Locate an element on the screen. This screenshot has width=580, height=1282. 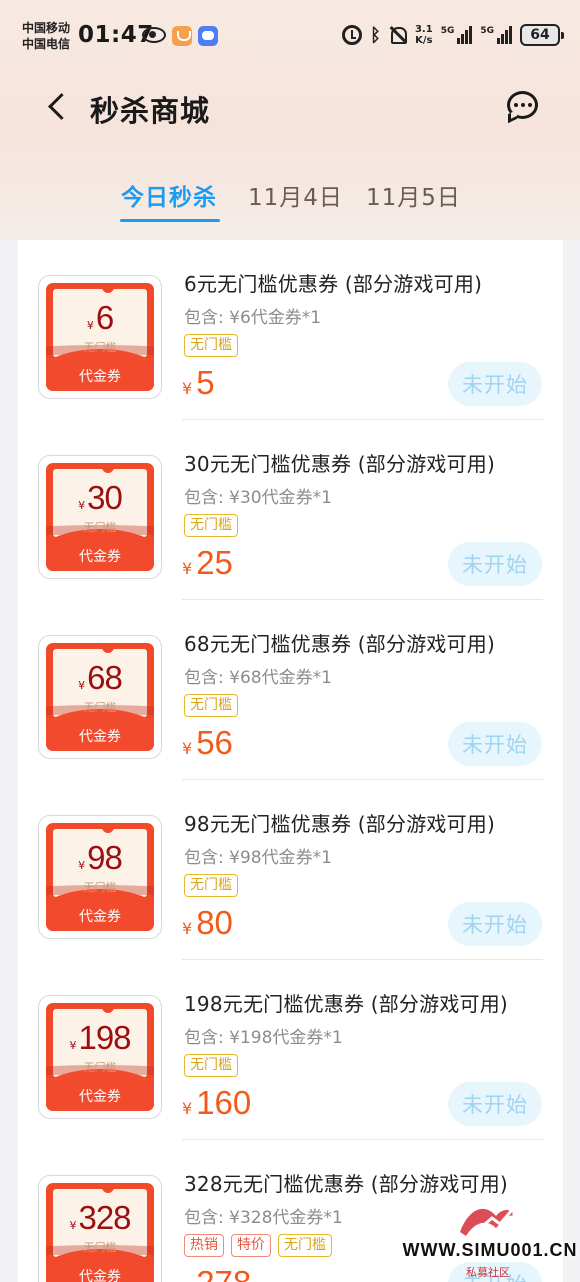
red-envelope-icon: ¥30 无门槛 代金券 is located at coordinates (100, 517).